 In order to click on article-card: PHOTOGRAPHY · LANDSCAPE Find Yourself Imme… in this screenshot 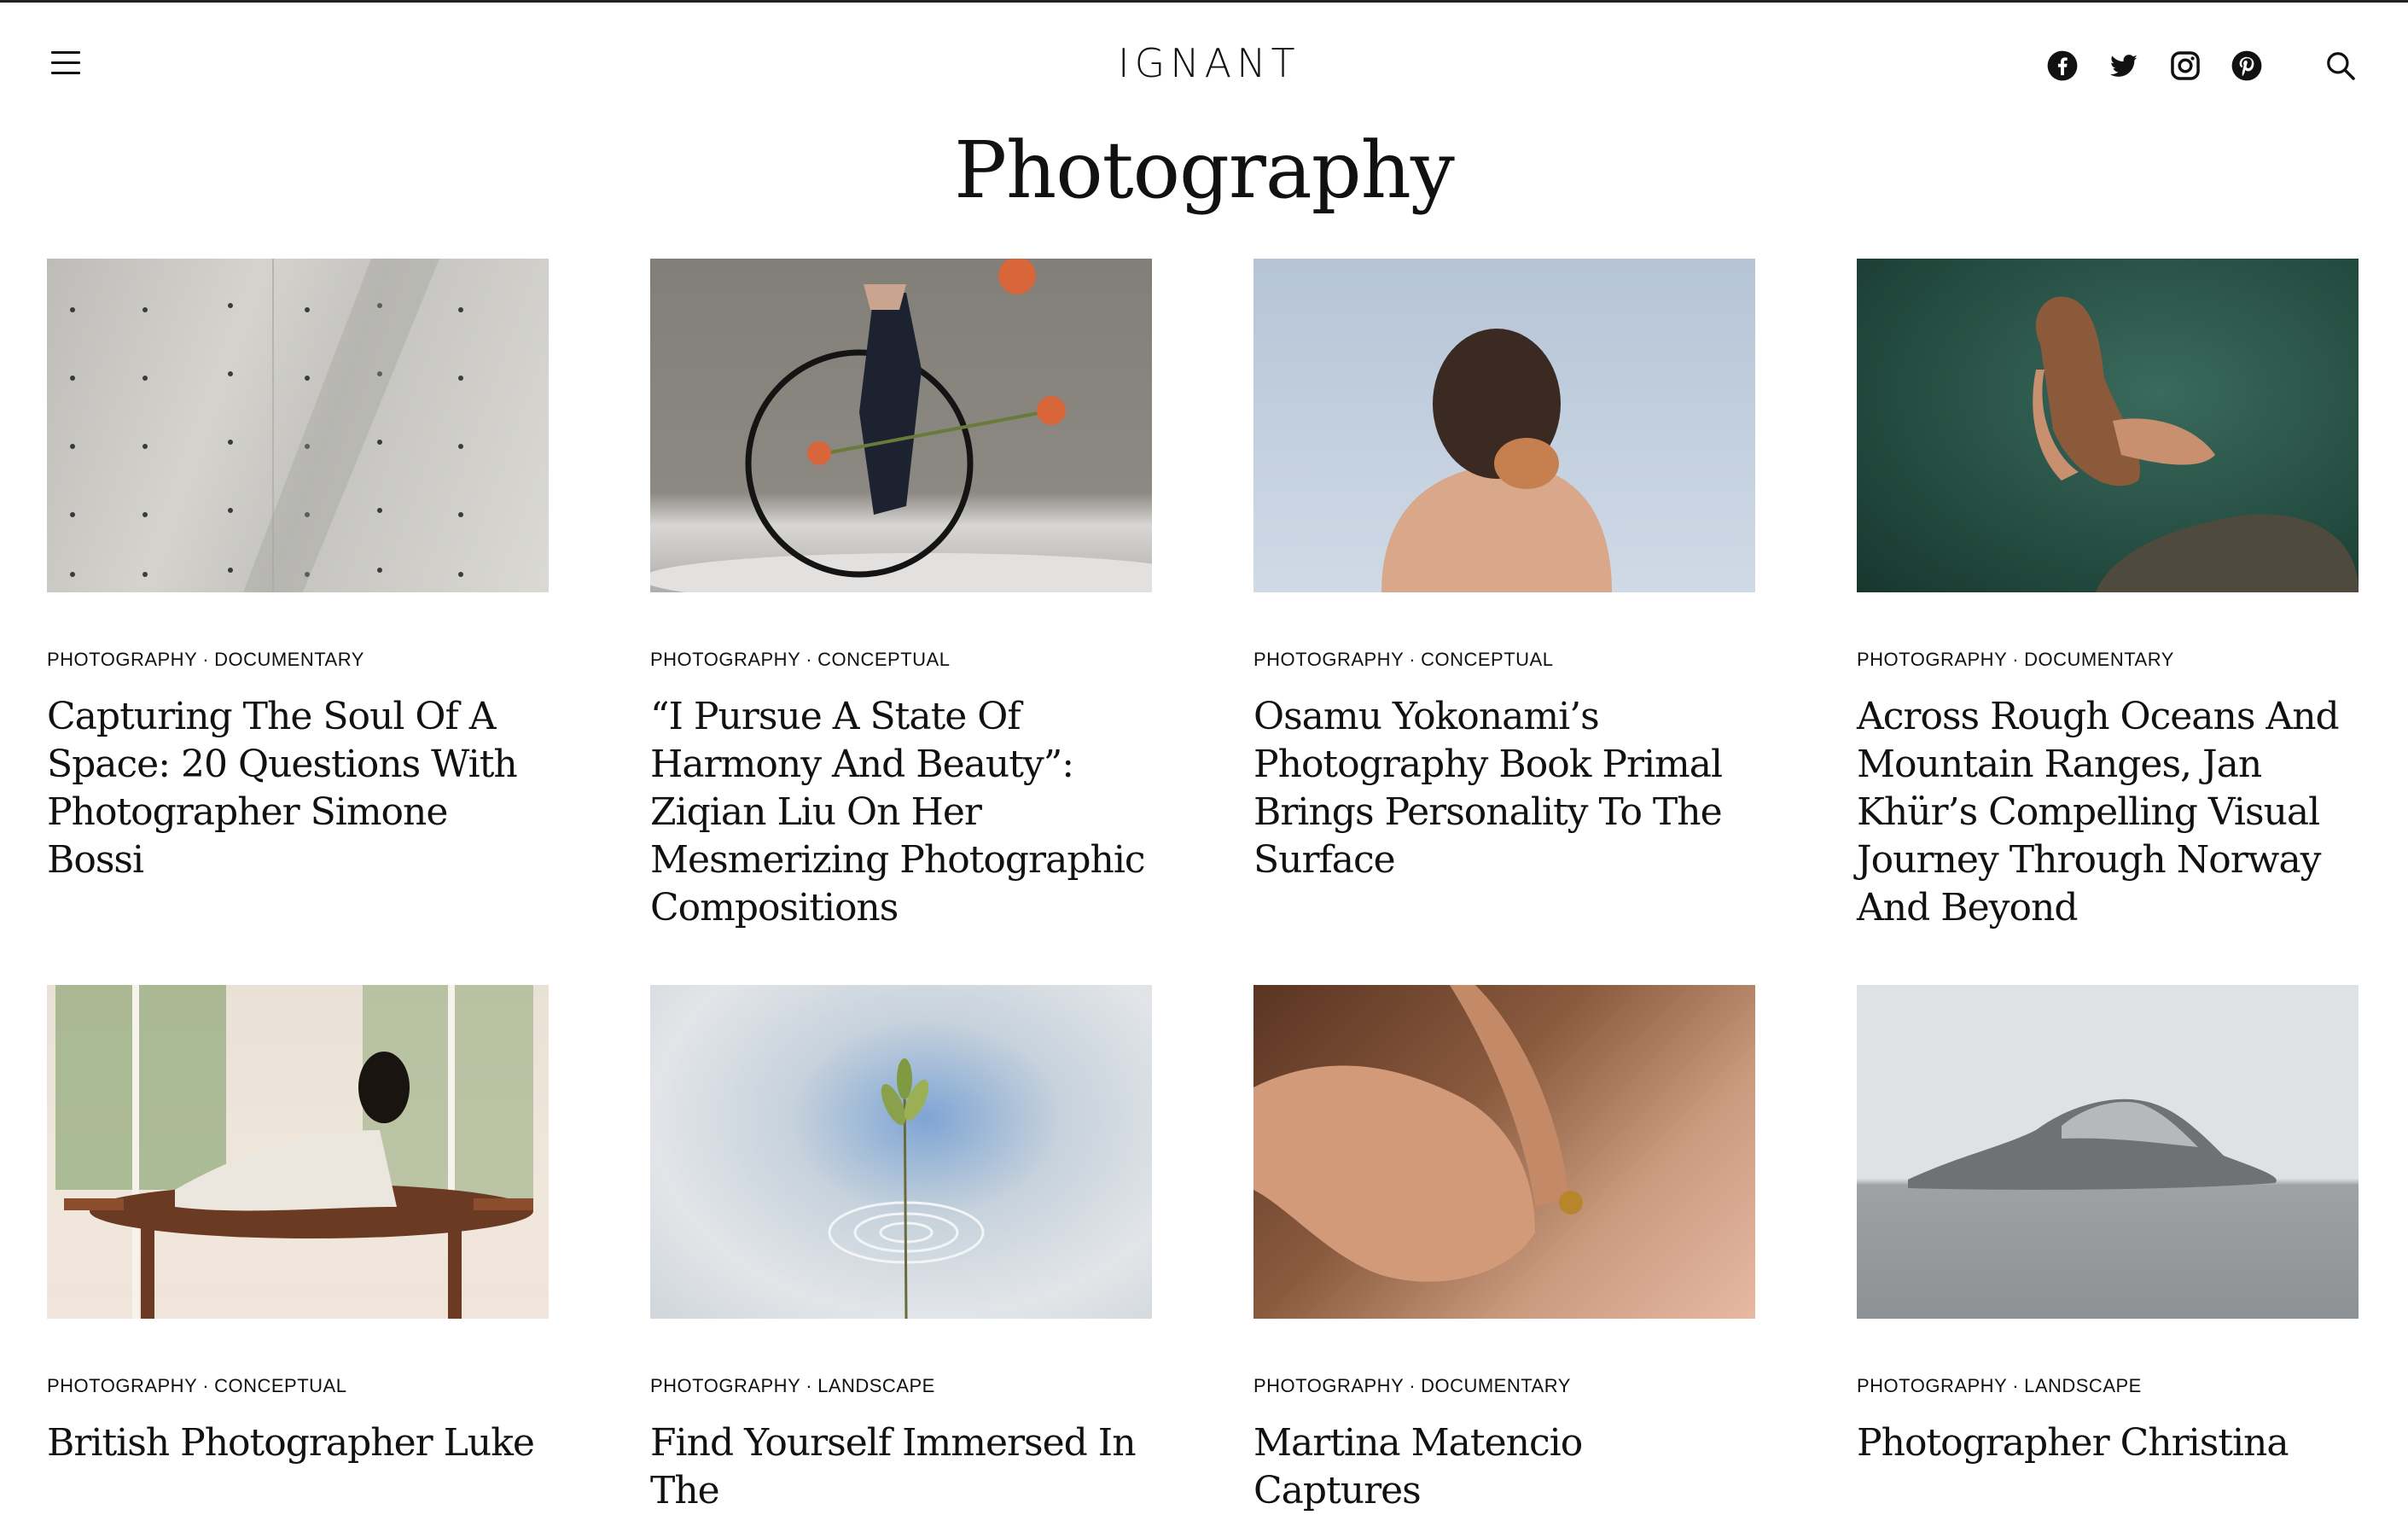, I will do `click(901, 1250)`.